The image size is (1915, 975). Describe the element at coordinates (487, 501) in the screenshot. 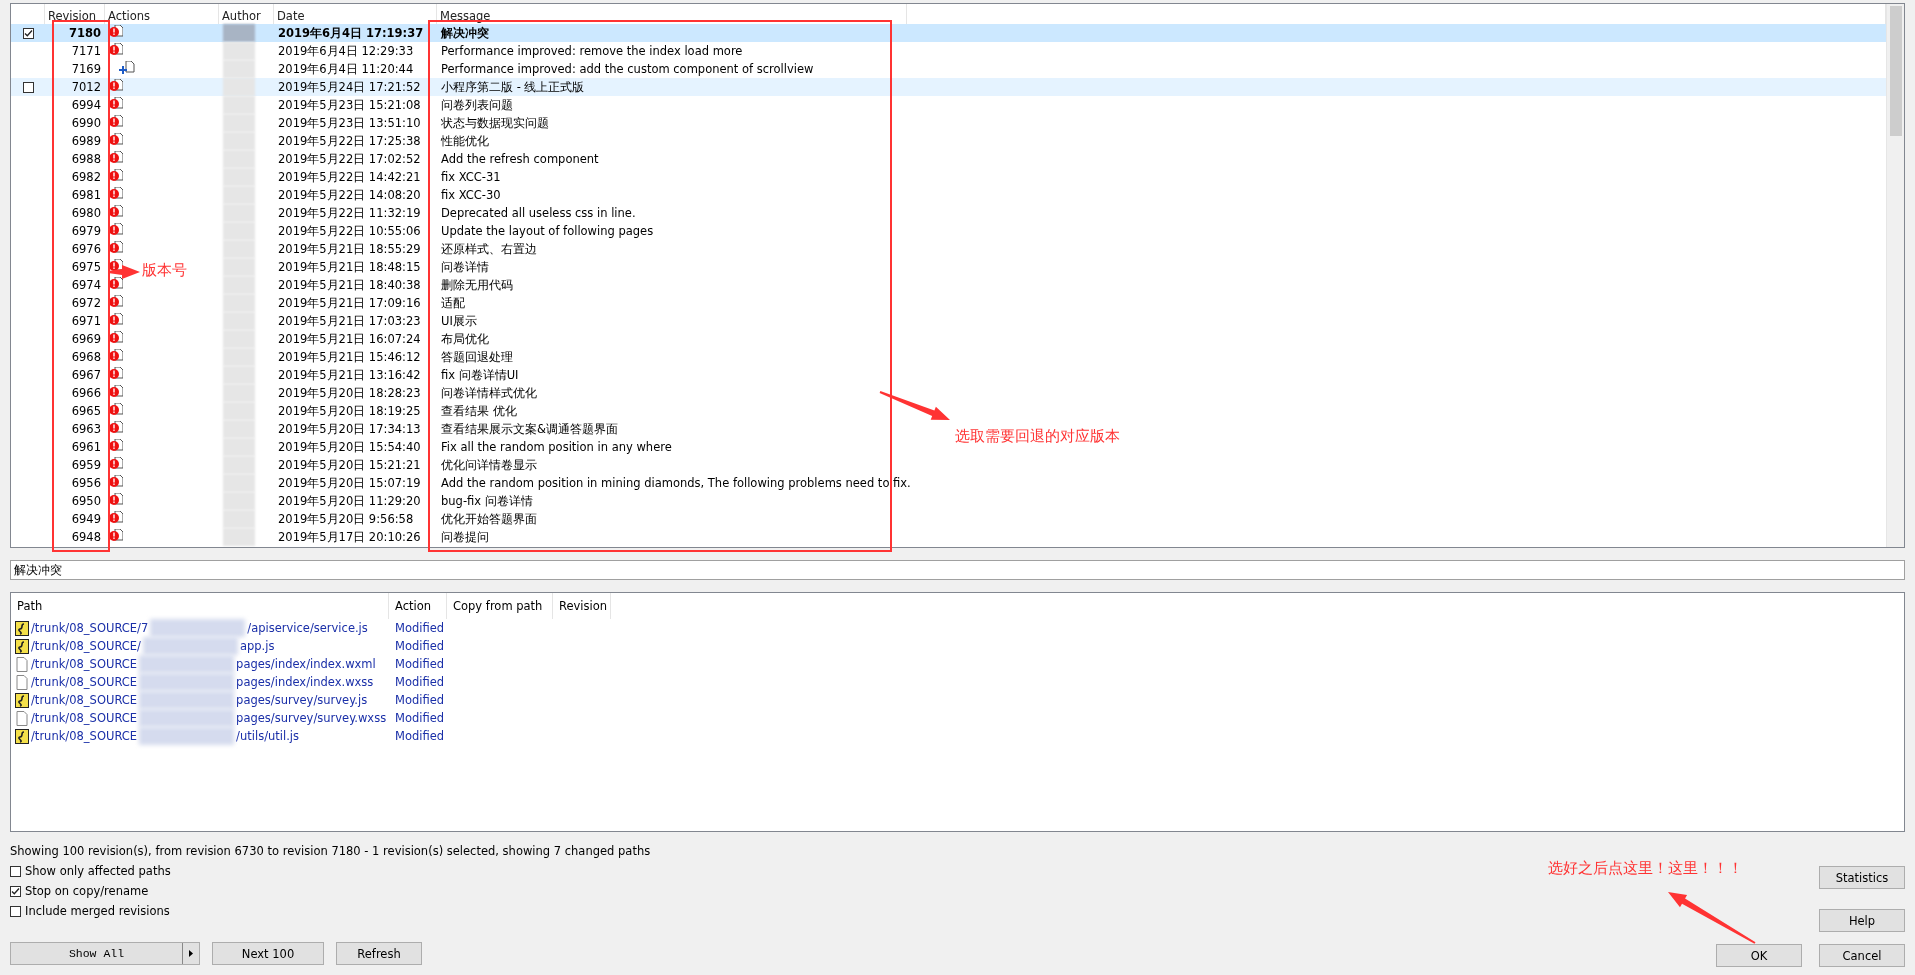

I see `message-cell-text: bug-fix 问卷详情` at that location.